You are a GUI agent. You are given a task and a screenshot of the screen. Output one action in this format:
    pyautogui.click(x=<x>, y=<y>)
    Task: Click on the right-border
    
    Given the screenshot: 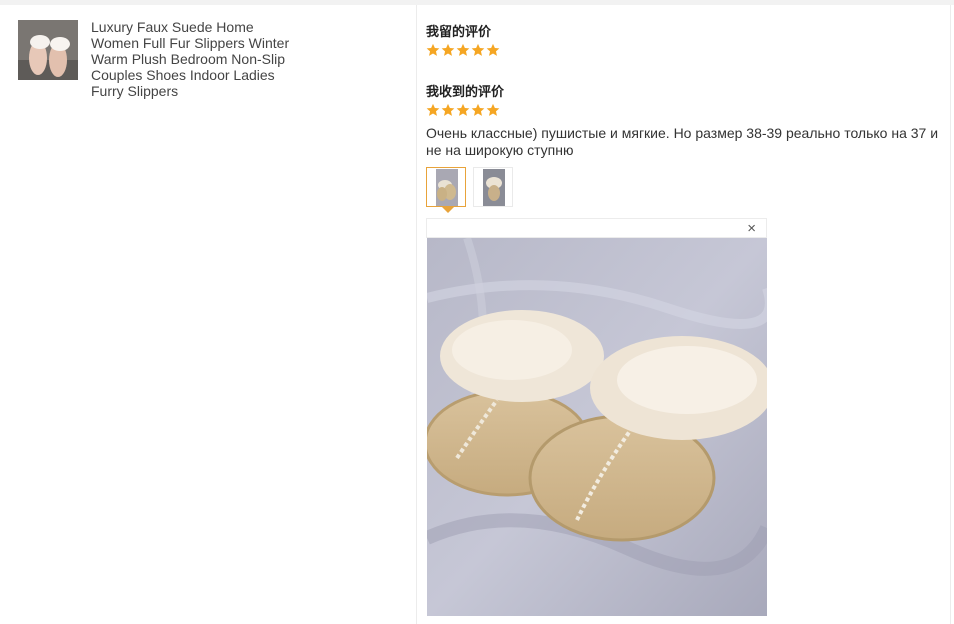 What is the action you would take?
    pyautogui.click(x=950, y=314)
    